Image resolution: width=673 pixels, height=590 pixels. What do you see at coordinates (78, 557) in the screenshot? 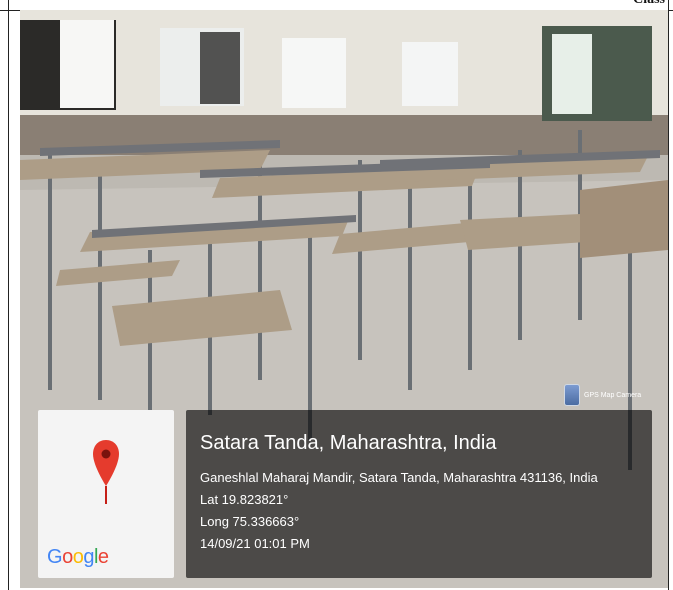
I see `google-logo: Google` at bounding box center [78, 557].